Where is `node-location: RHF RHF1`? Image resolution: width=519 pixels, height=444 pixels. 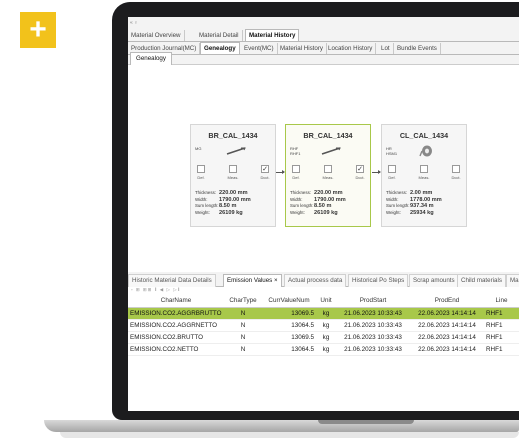 node-location: RHF RHF1 is located at coordinates (295, 151).